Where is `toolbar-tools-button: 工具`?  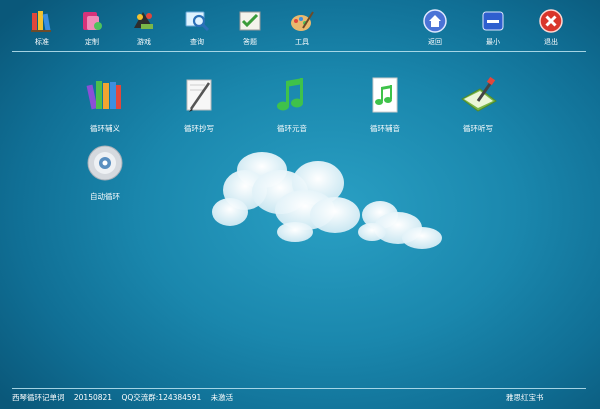
toolbar-tools-button: 工具 is located at coordinates (302, 28).